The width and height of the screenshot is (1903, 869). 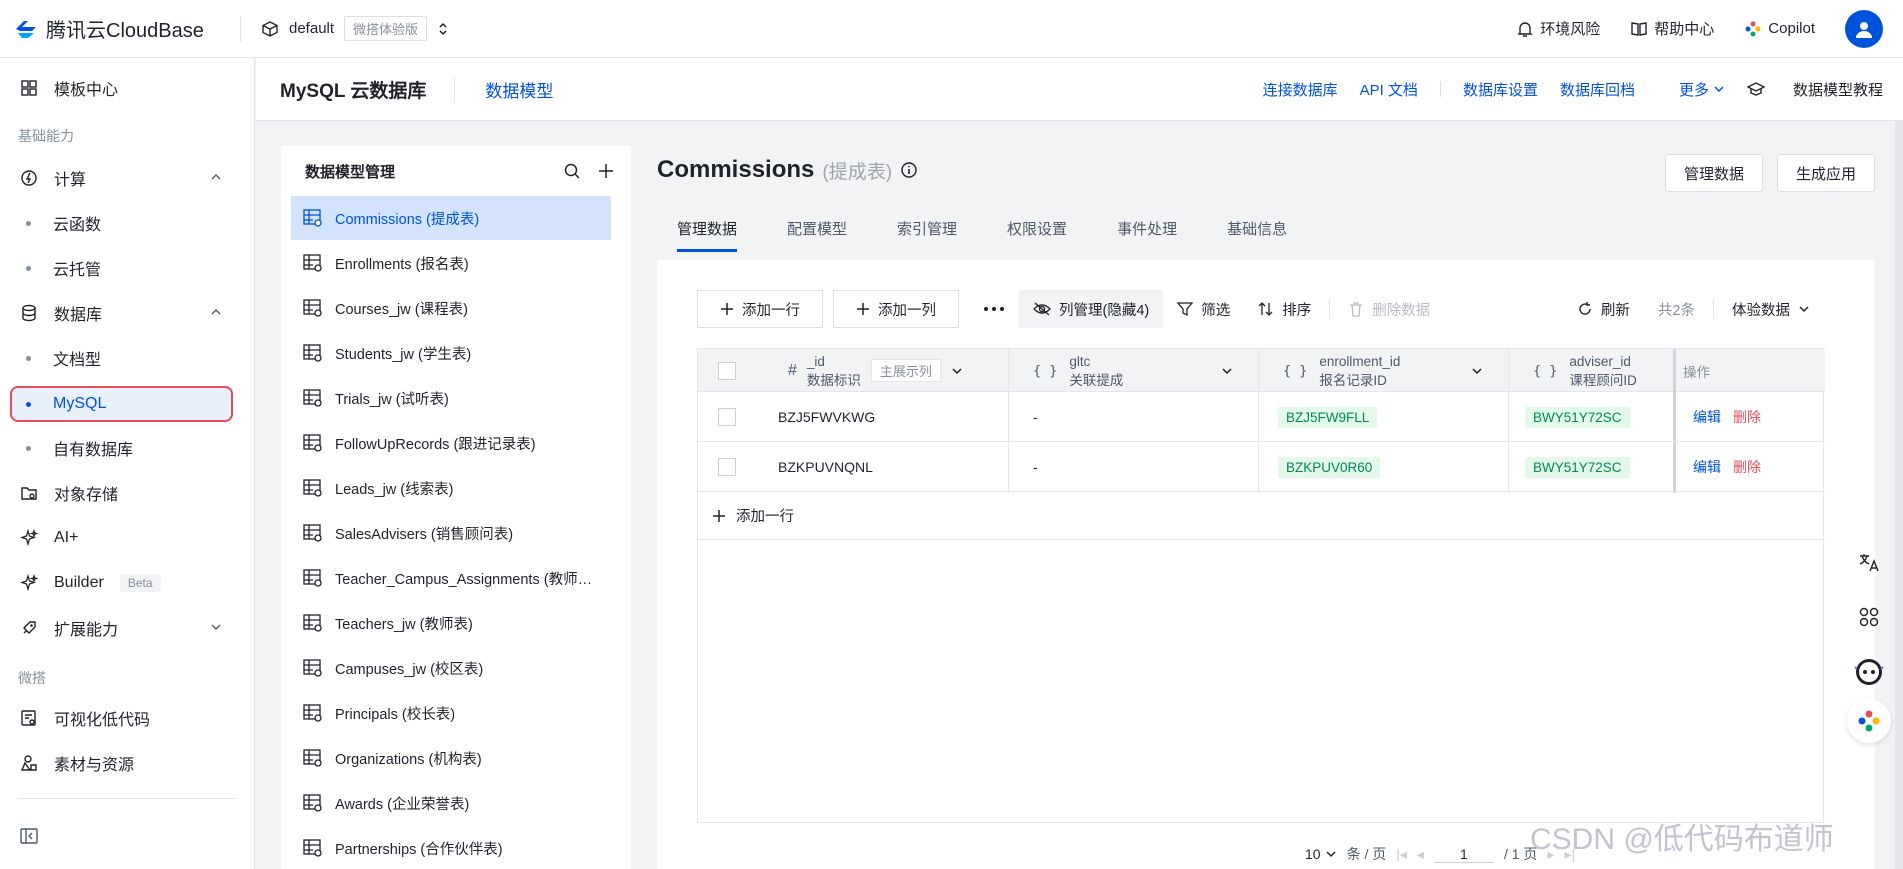 What do you see at coordinates (927, 235) in the screenshot?
I see `tab-index: 索引管理` at bounding box center [927, 235].